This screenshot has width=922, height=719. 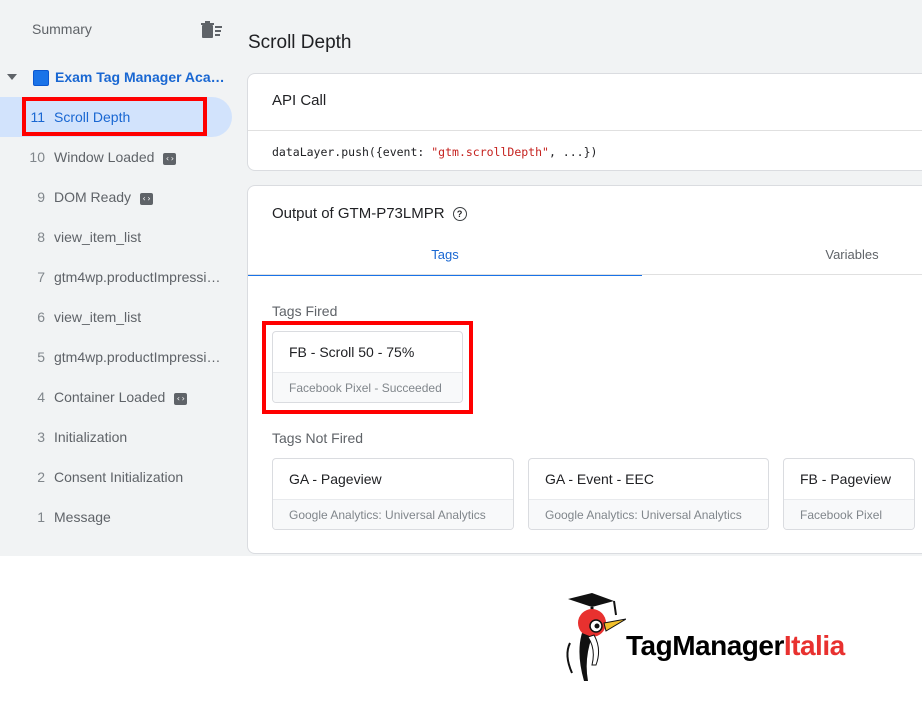 What do you see at coordinates (91, 437) in the screenshot?
I see `event-name: Initialization` at bounding box center [91, 437].